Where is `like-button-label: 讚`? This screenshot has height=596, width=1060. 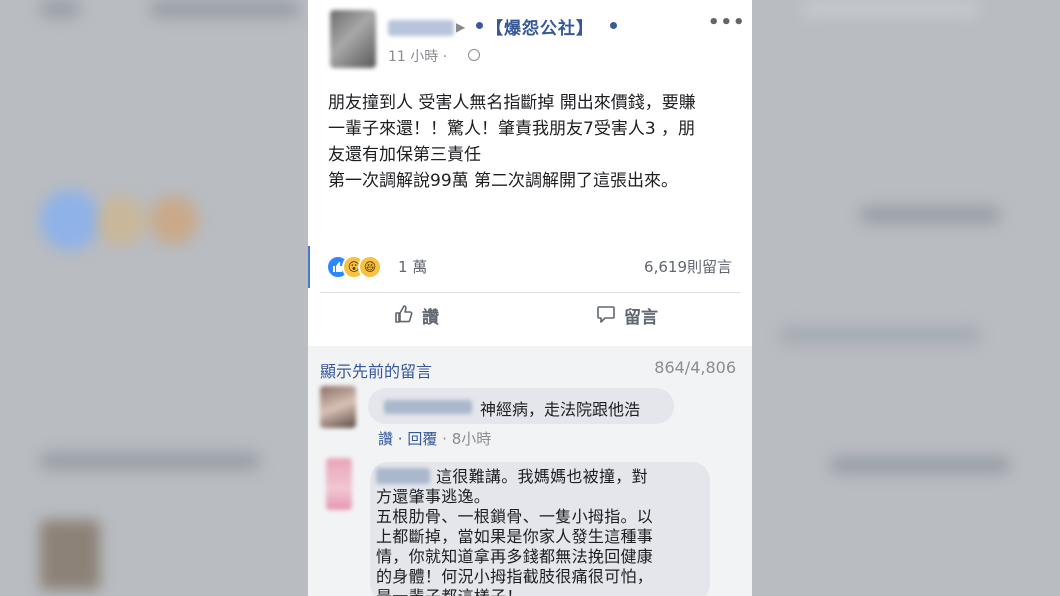
like-button-label: 讚 is located at coordinates (430, 318).